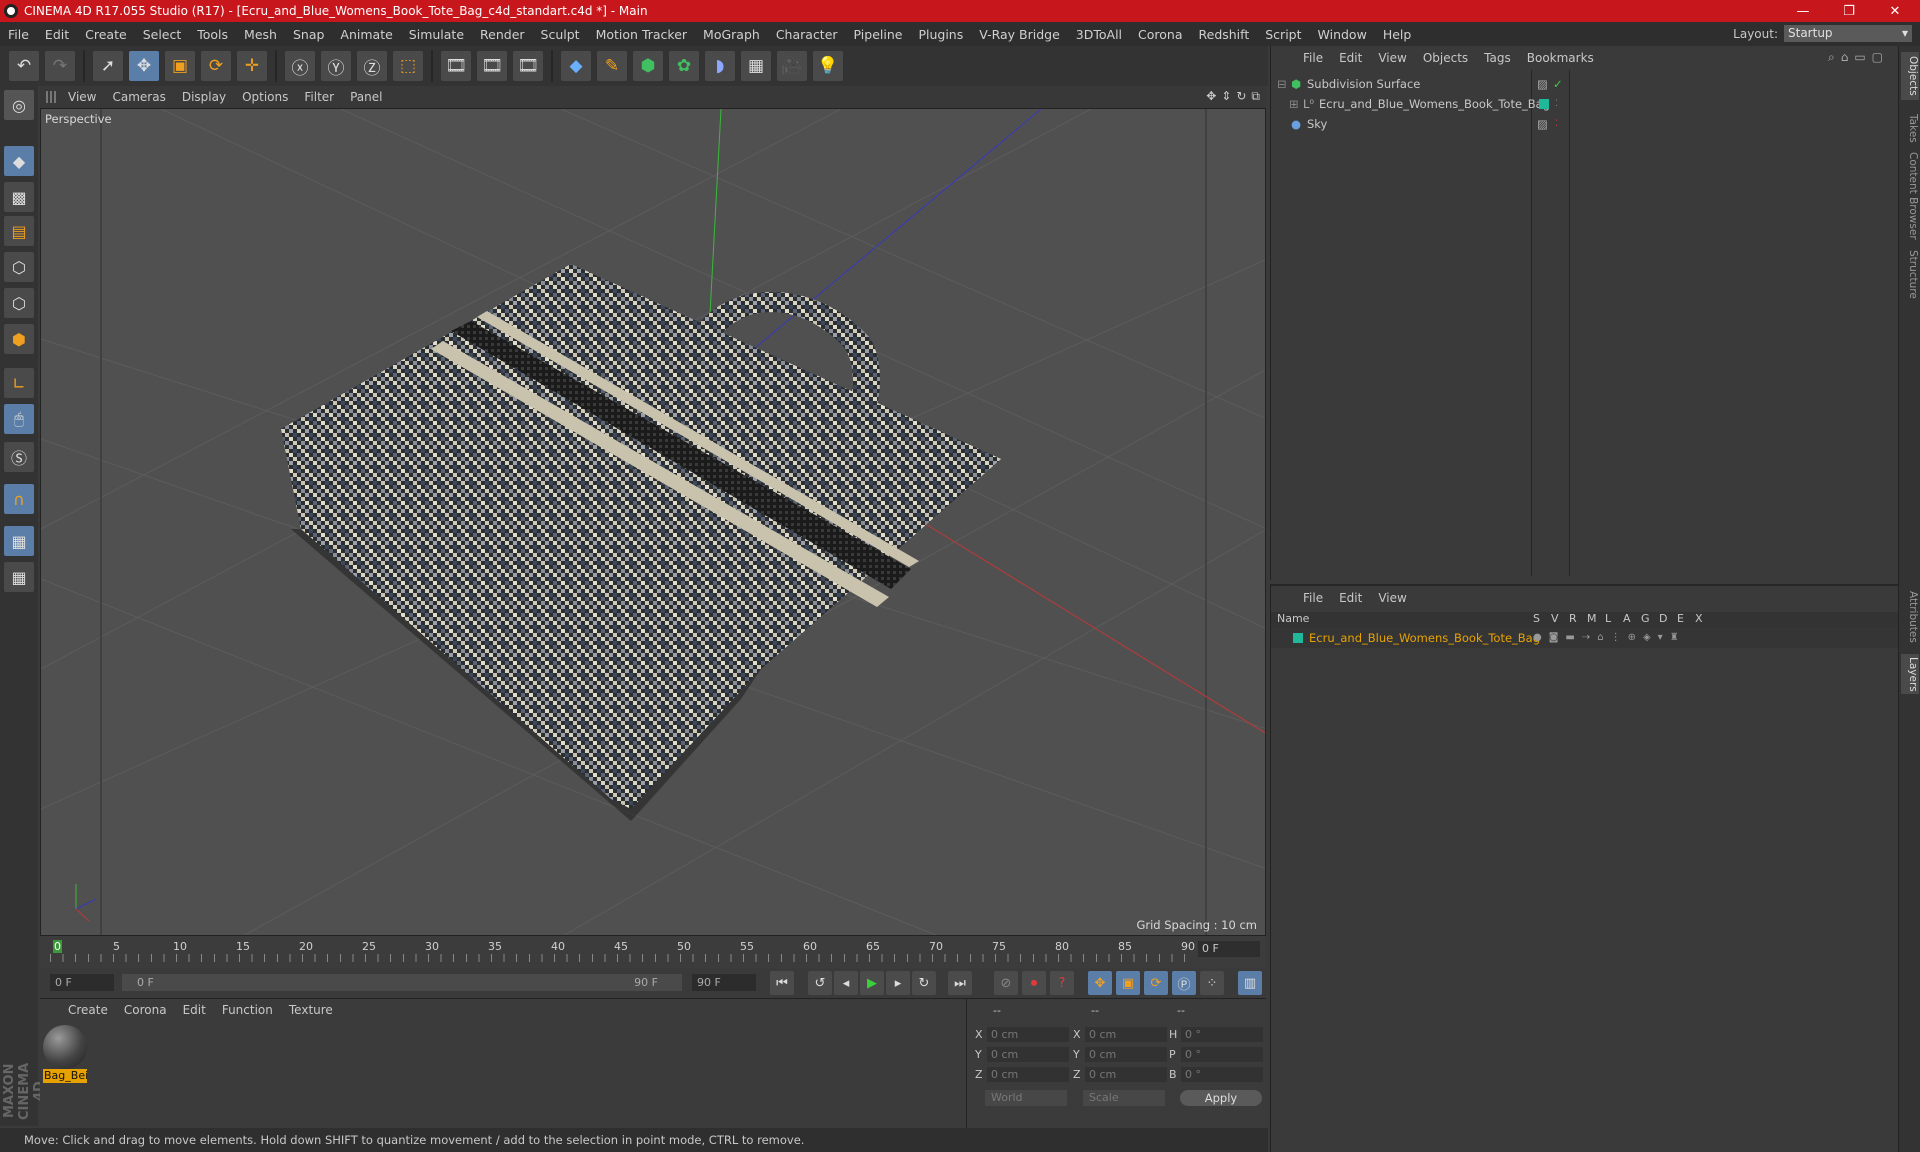  What do you see at coordinates (57, 34) in the screenshot?
I see `menu-edit: Edit` at bounding box center [57, 34].